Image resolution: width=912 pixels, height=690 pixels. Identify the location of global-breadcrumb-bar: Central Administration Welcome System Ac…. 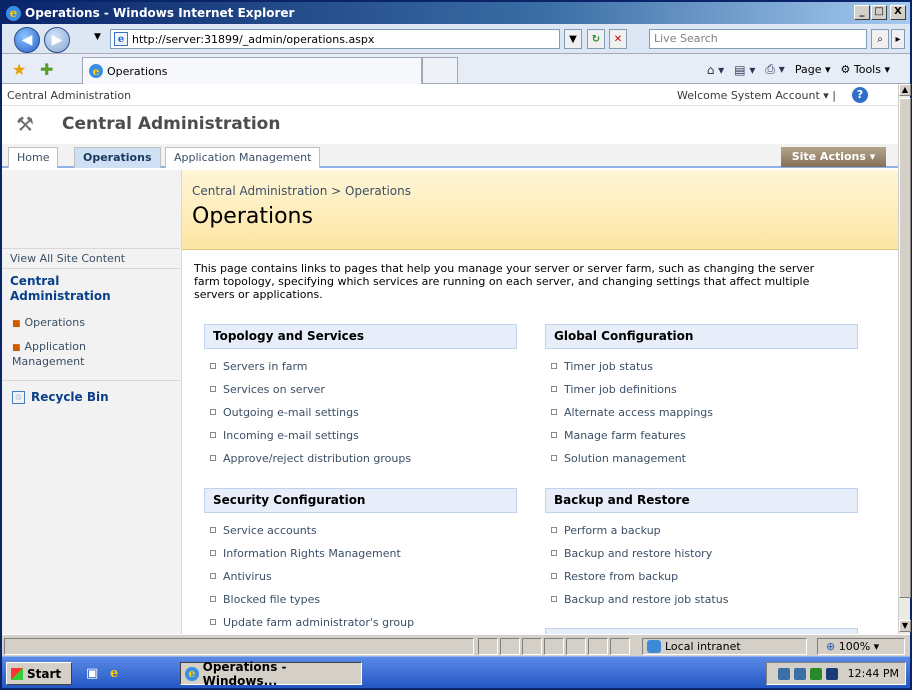
(450, 95).